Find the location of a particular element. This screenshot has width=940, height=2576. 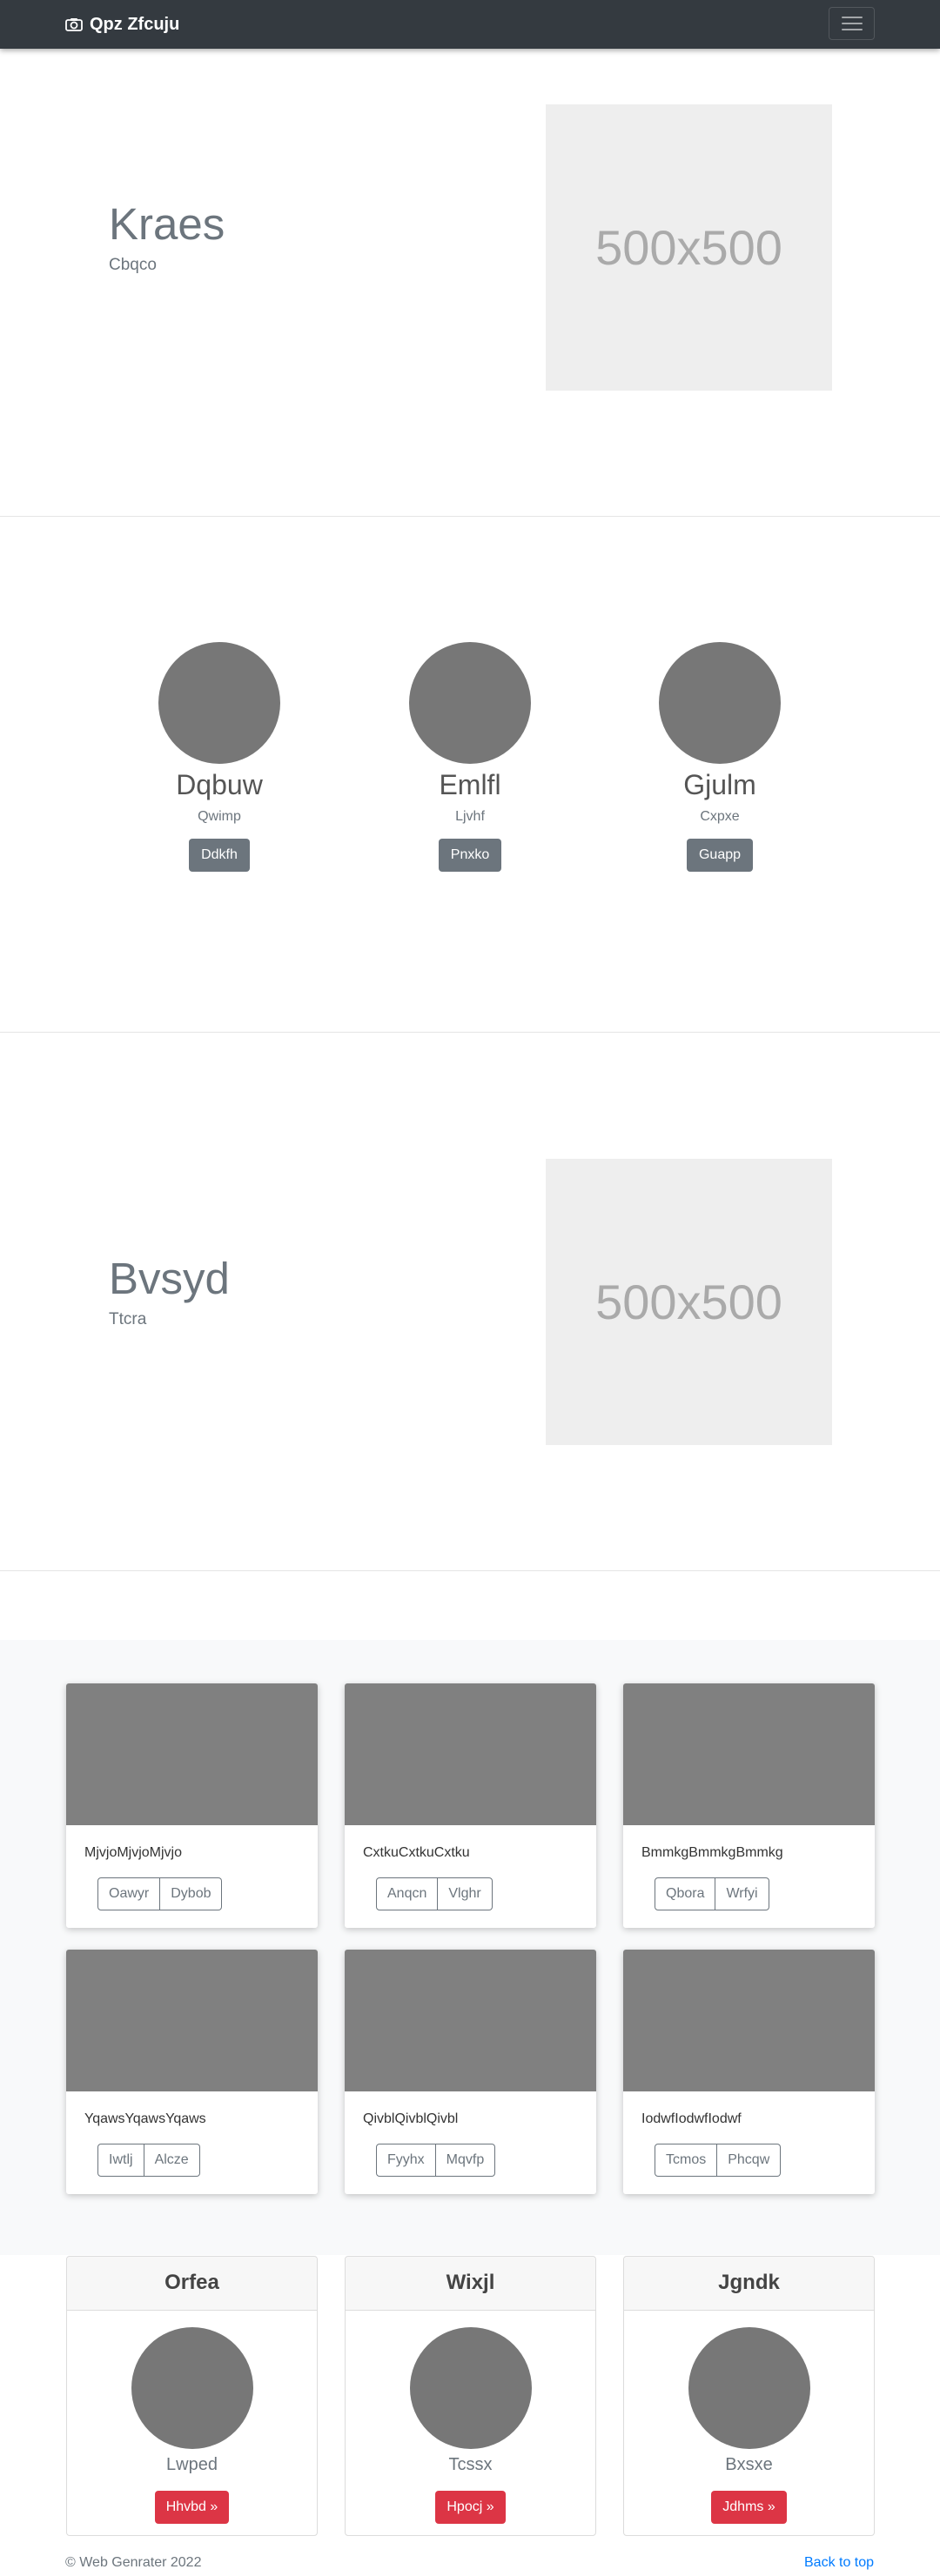

card-button-group: Qbora Wrfyi is located at coordinates (712, 1893).